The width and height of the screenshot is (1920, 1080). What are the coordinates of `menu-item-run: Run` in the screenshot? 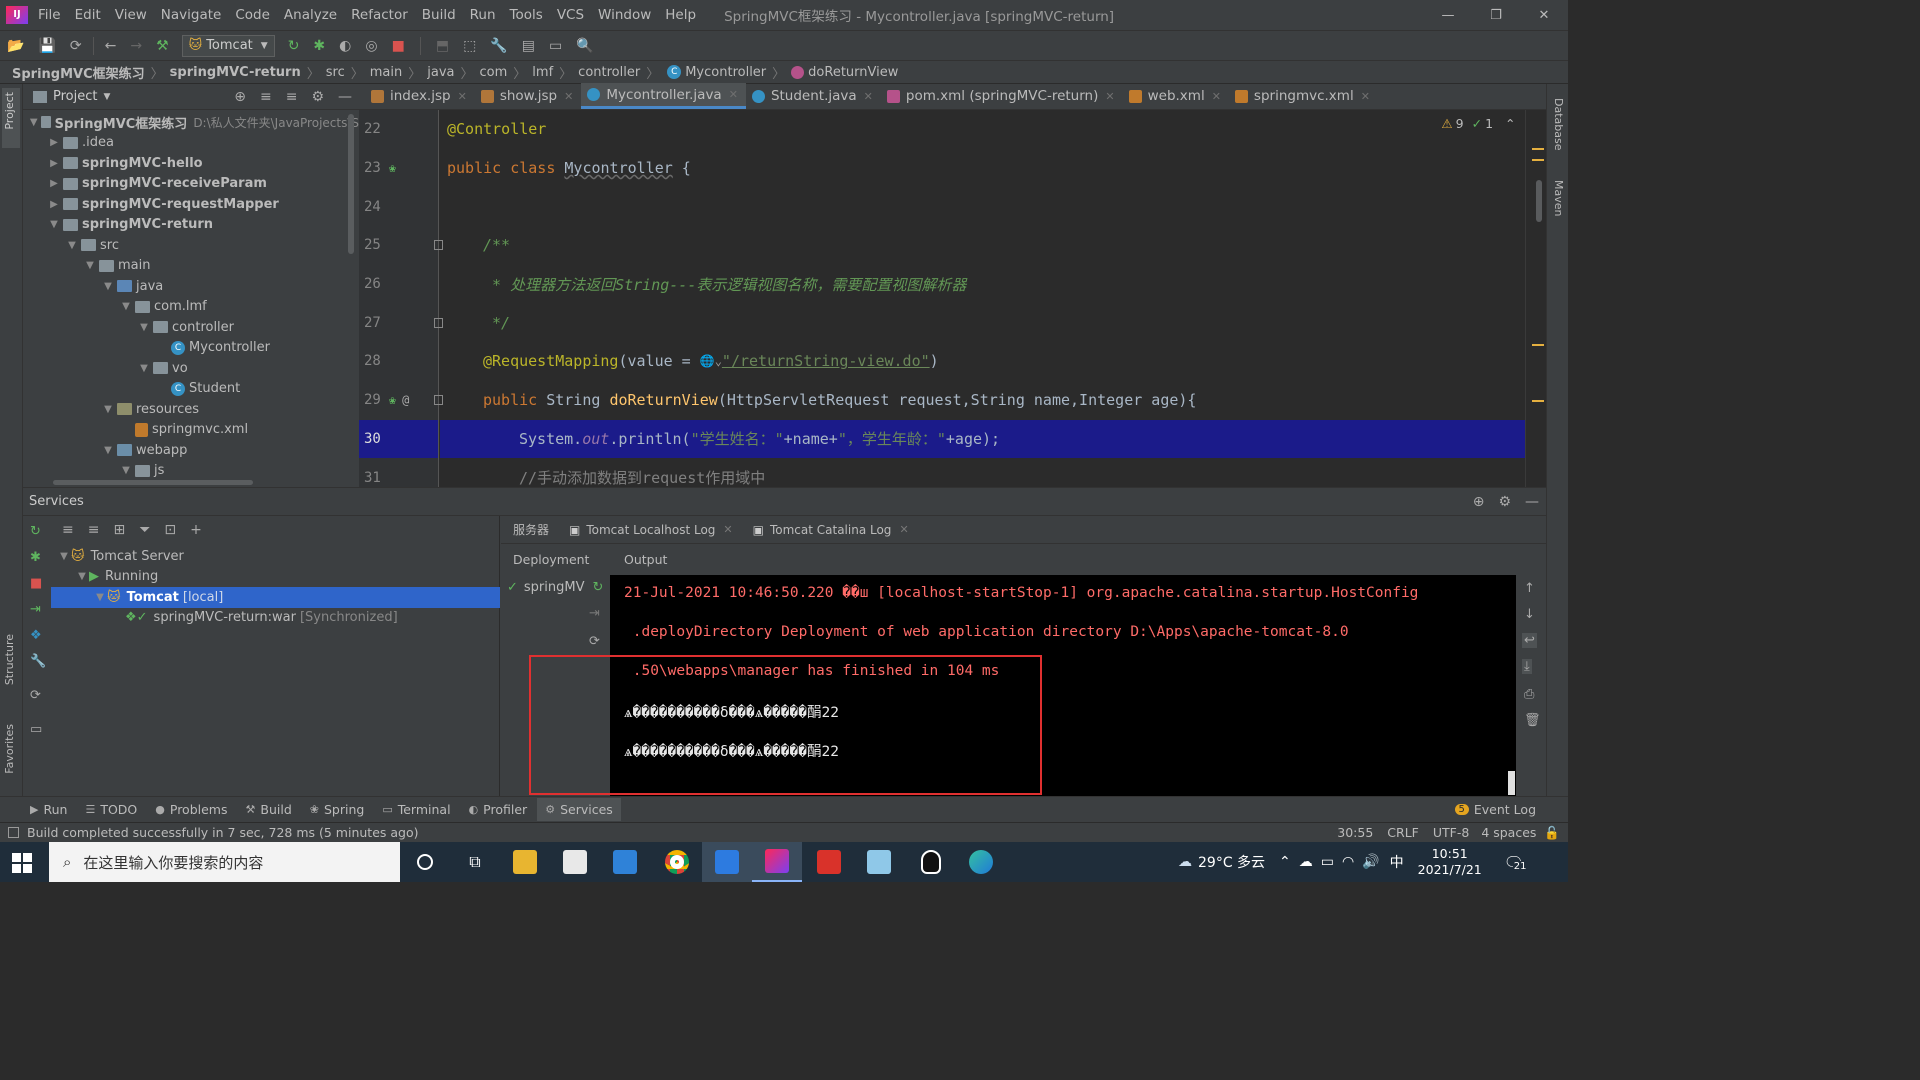 It's located at (483, 15).